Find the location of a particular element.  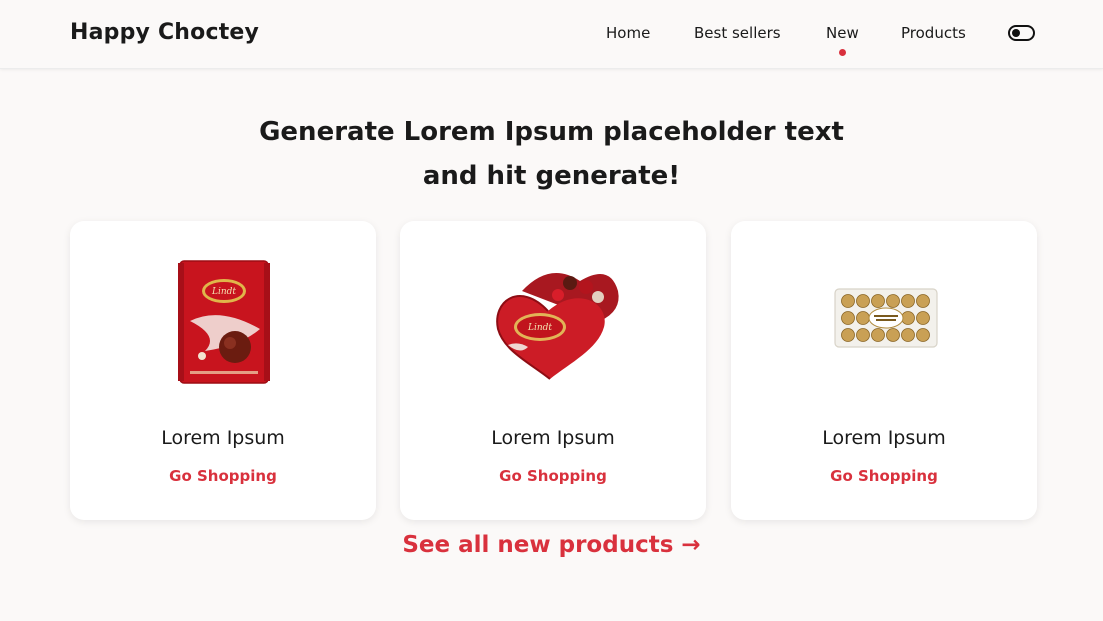

product-card: Lorem Ipsum Go Shopping is located at coordinates (884, 370).